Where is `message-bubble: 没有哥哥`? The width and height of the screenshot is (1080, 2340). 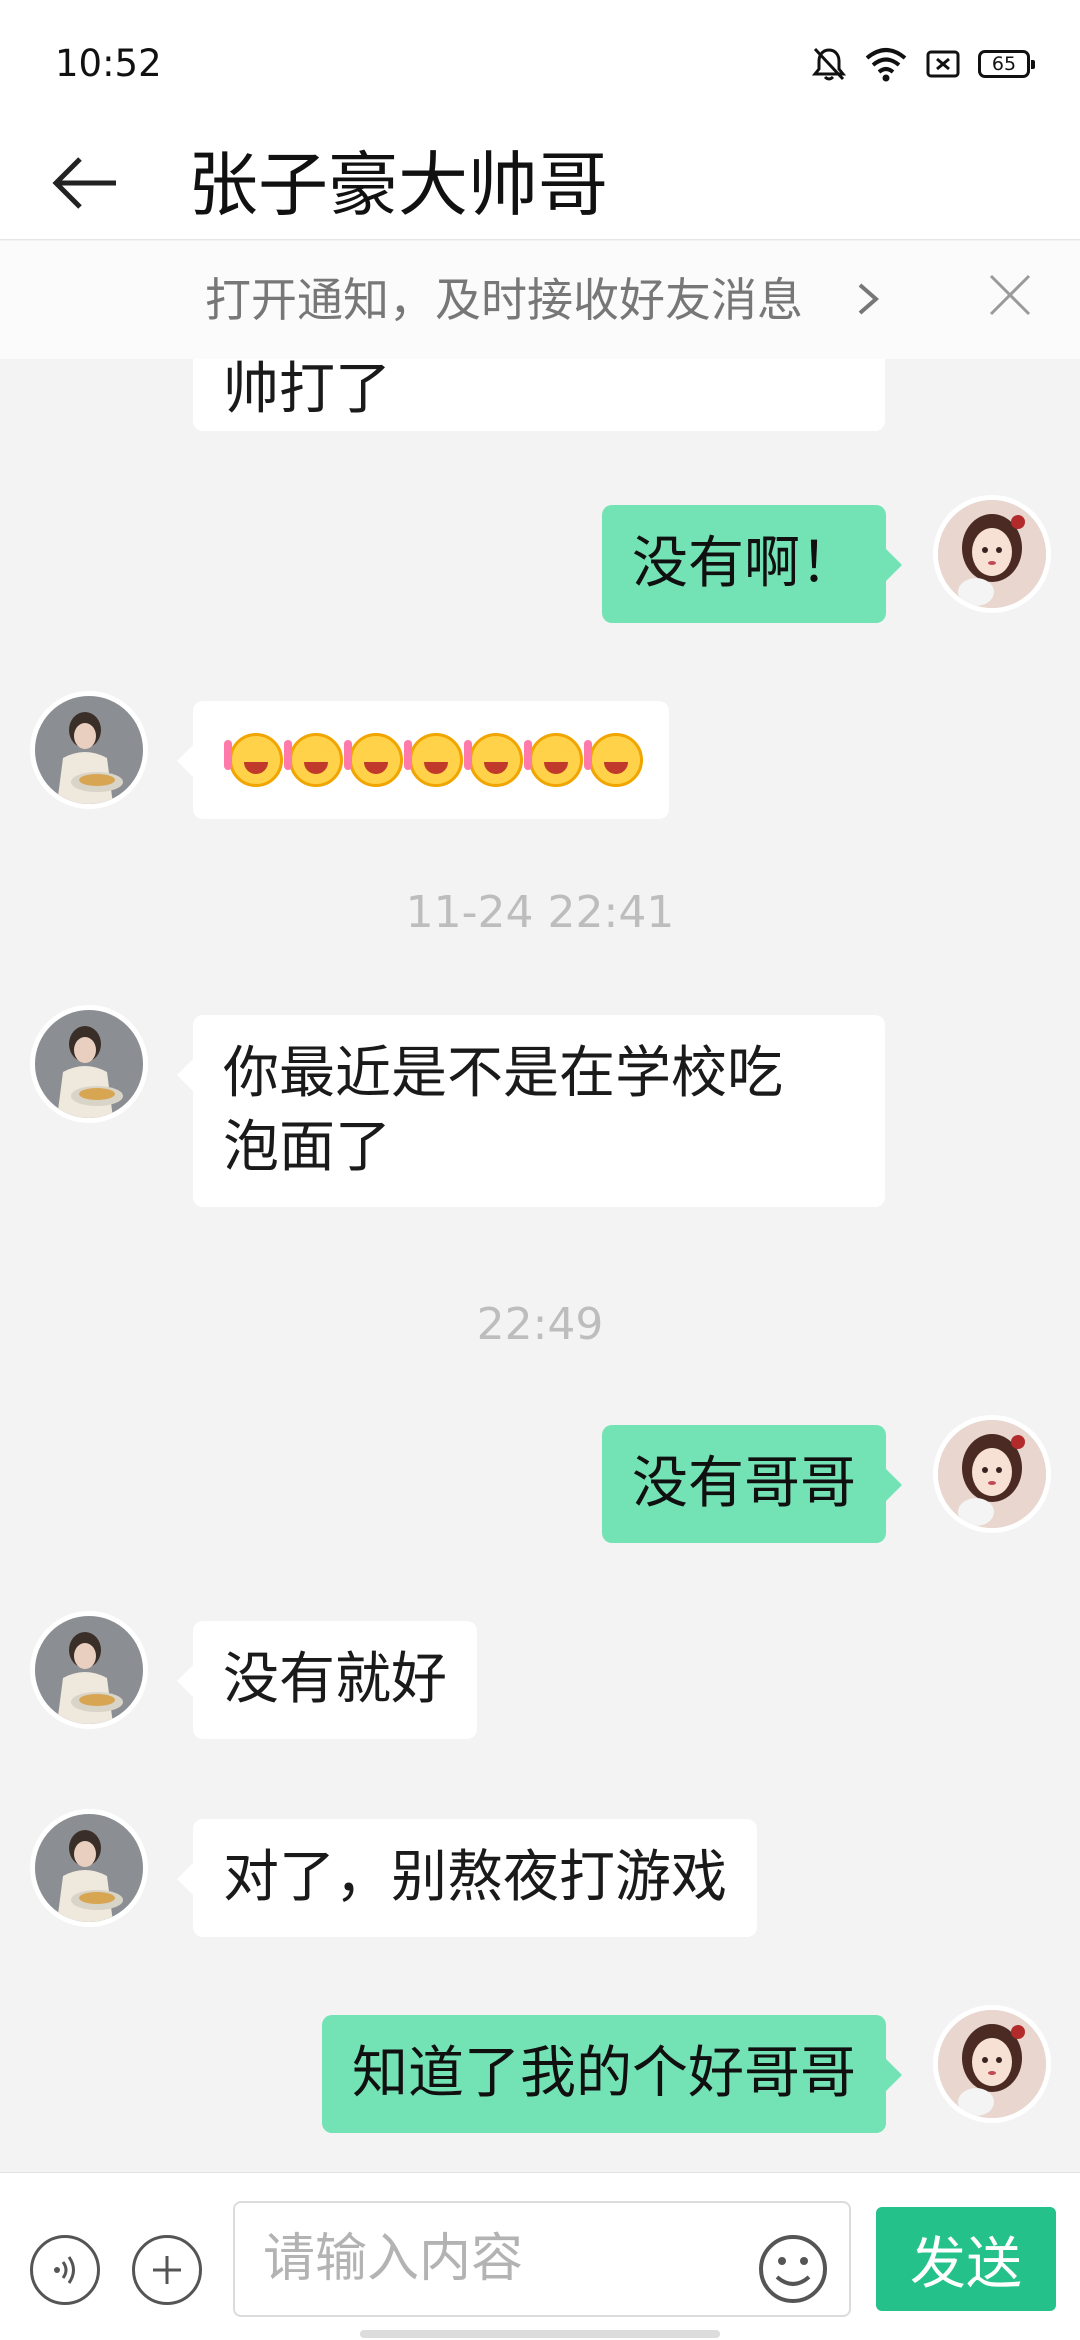
message-bubble: 没有哥哥 is located at coordinates (752, 1484).